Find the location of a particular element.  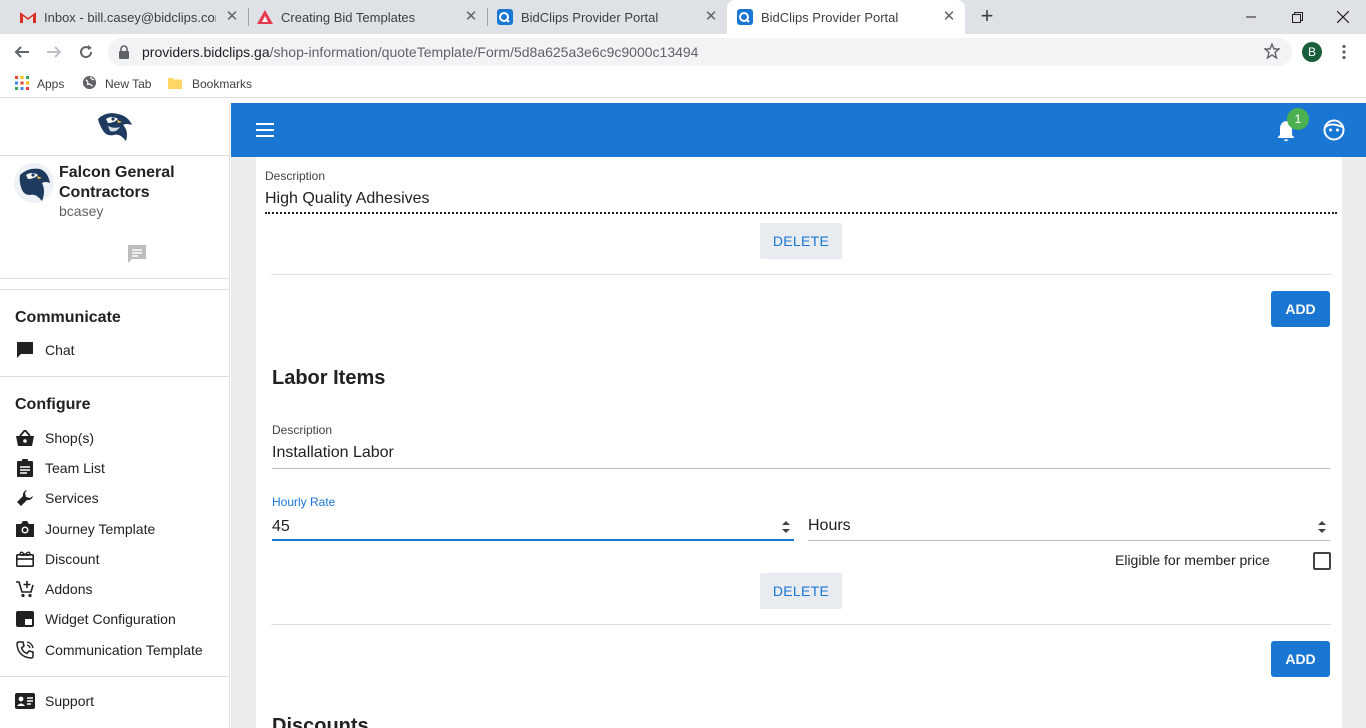

new-tab-button: + is located at coordinates (987, 16).